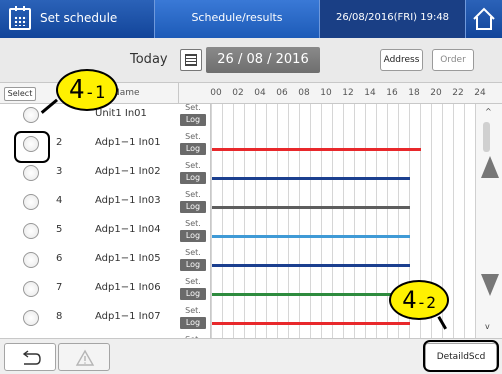 Image resolution: width=502 pixels, height=374 pixels. Describe the element at coordinates (436, 93) in the screenshot. I see `hour-label: 20` at that location.